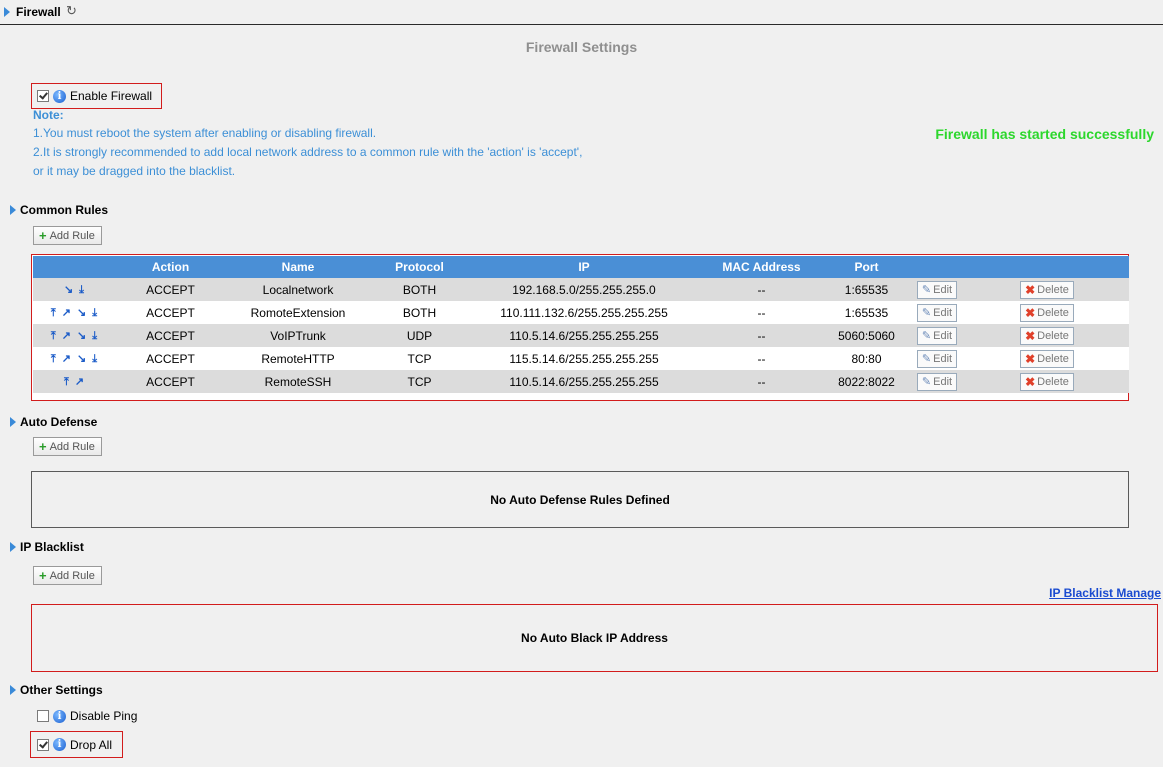 The width and height of the screenshot is (1163, 767). Describe the element at coordinates (1044, 134) in the screenshot. I see `firewall-status-message: Firewall has started successfully` at that location.